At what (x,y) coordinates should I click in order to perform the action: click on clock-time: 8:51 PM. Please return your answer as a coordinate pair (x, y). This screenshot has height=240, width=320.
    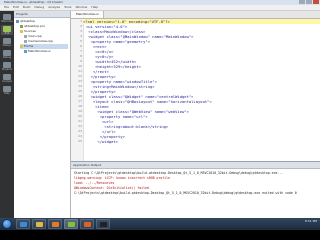
    Looking at the image, I should click on (310, 221).